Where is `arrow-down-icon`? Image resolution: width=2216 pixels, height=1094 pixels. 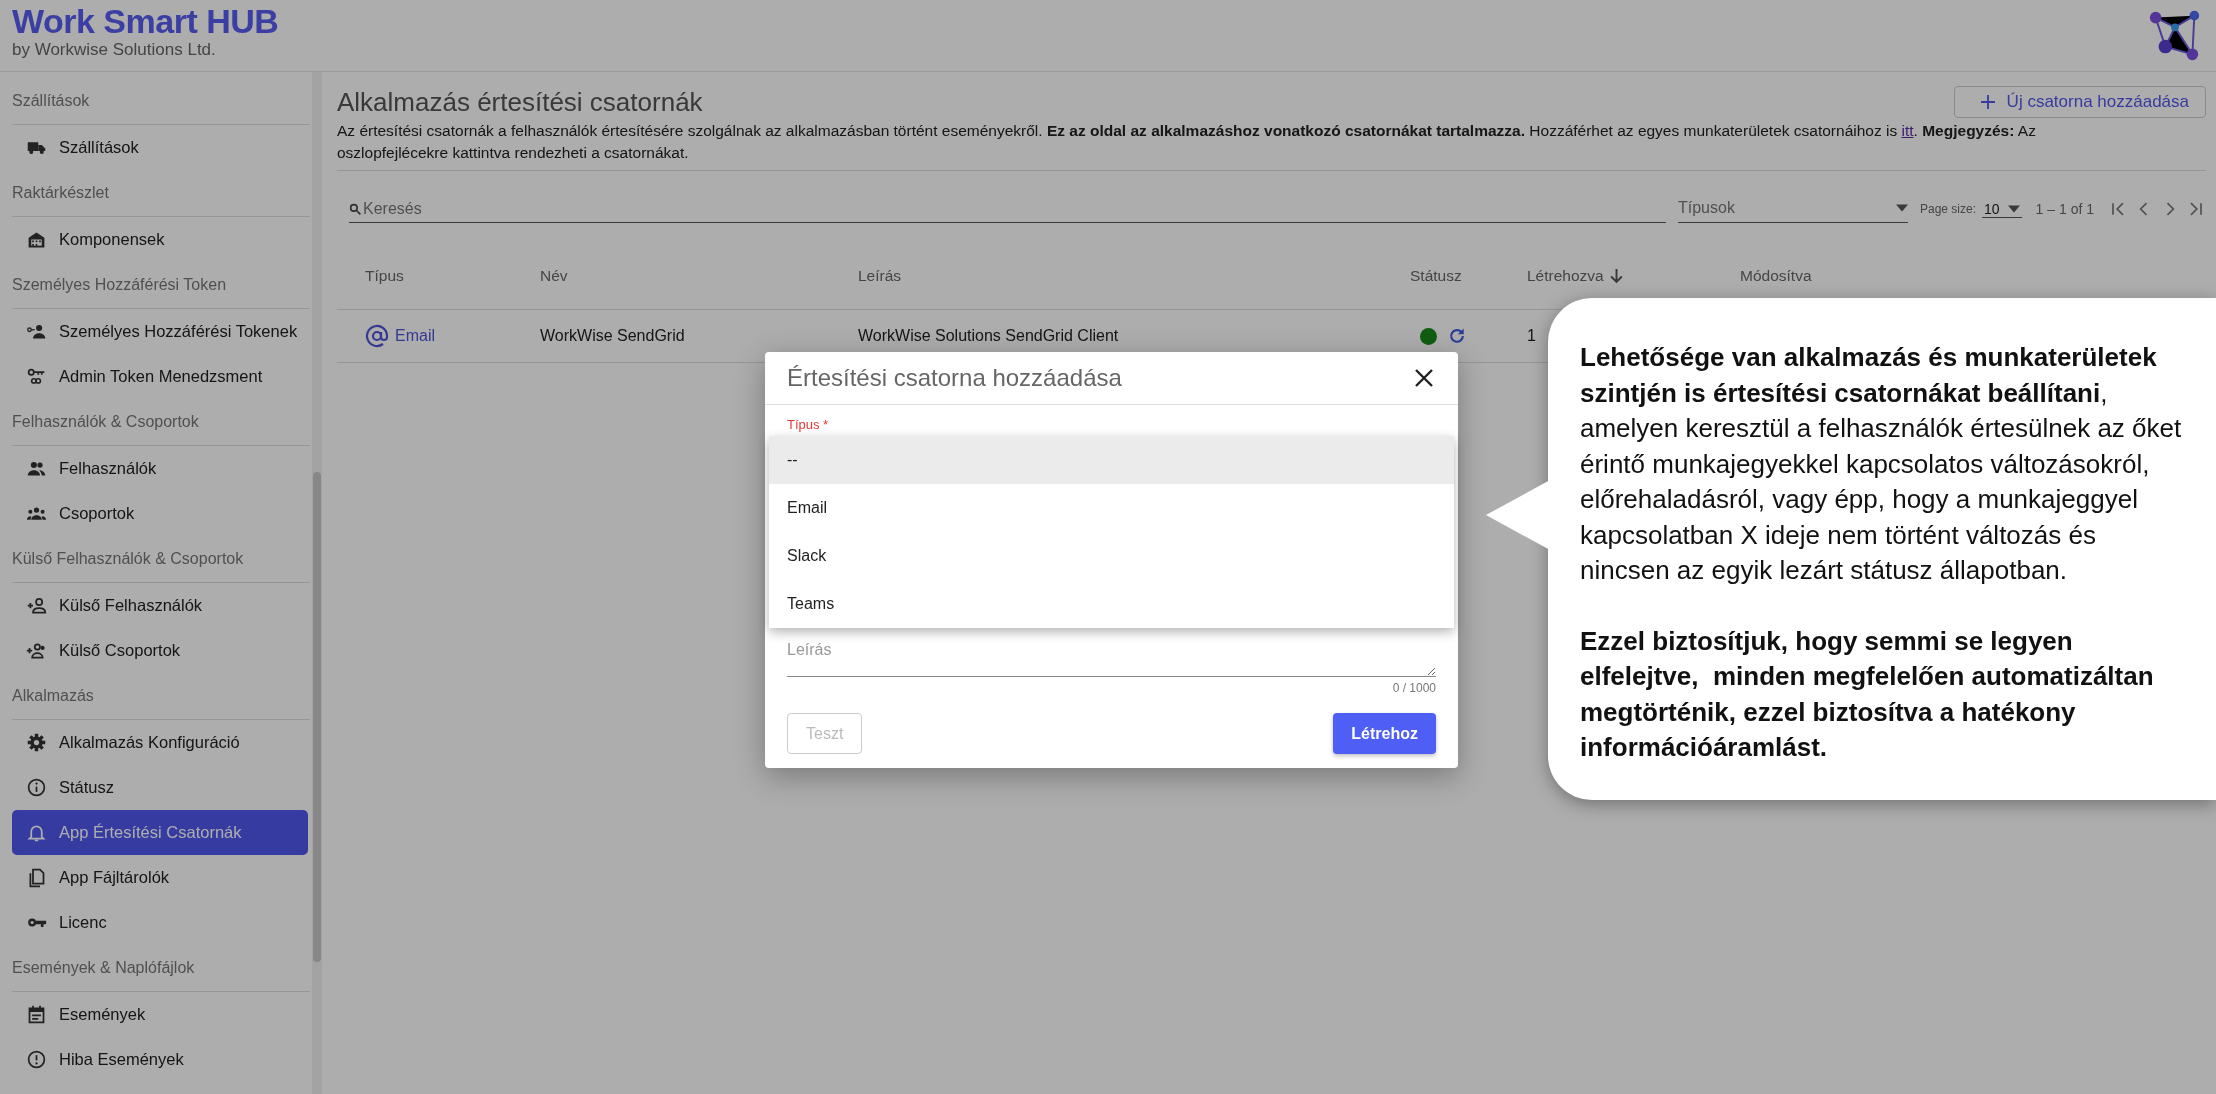 arrow-down-icon is located at coordinates (1616, 276).